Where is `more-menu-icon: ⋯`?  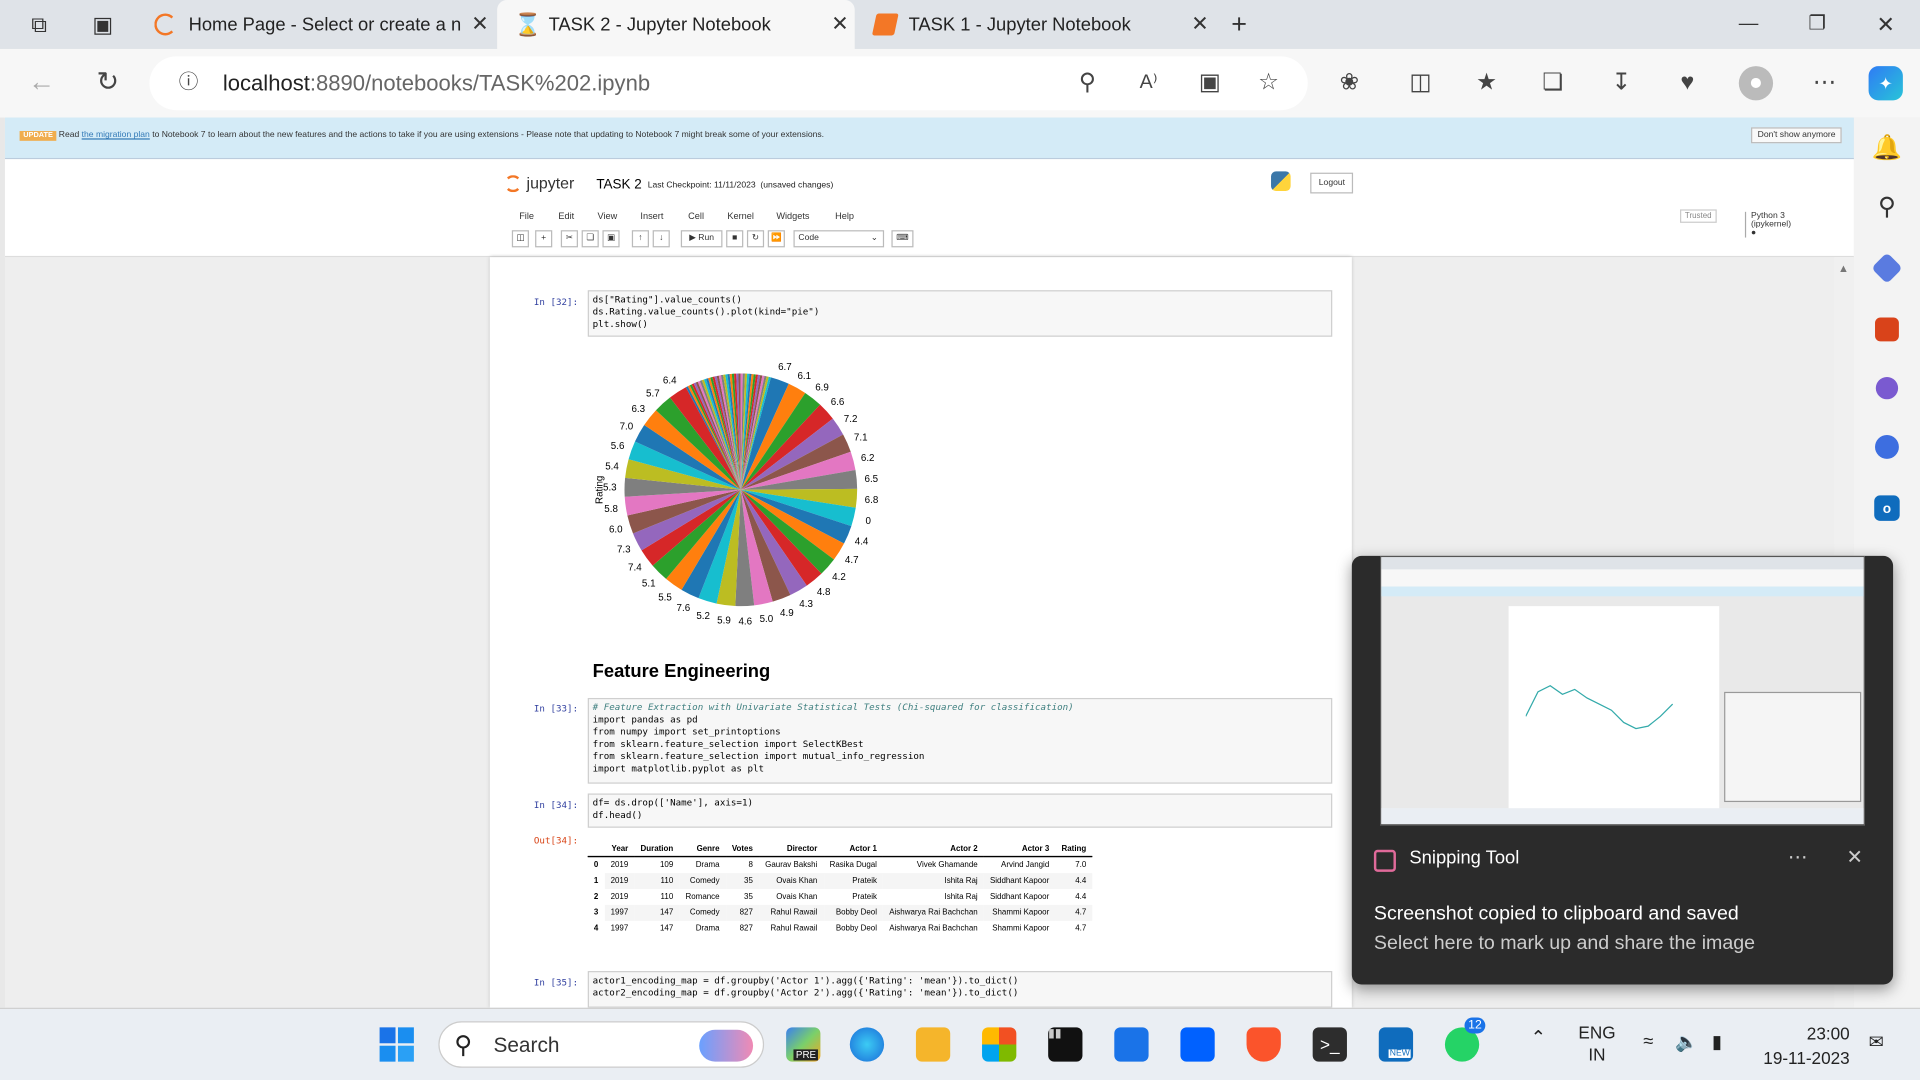 more-menu-icon: ⋯ is located at coordinates (1824, 83).